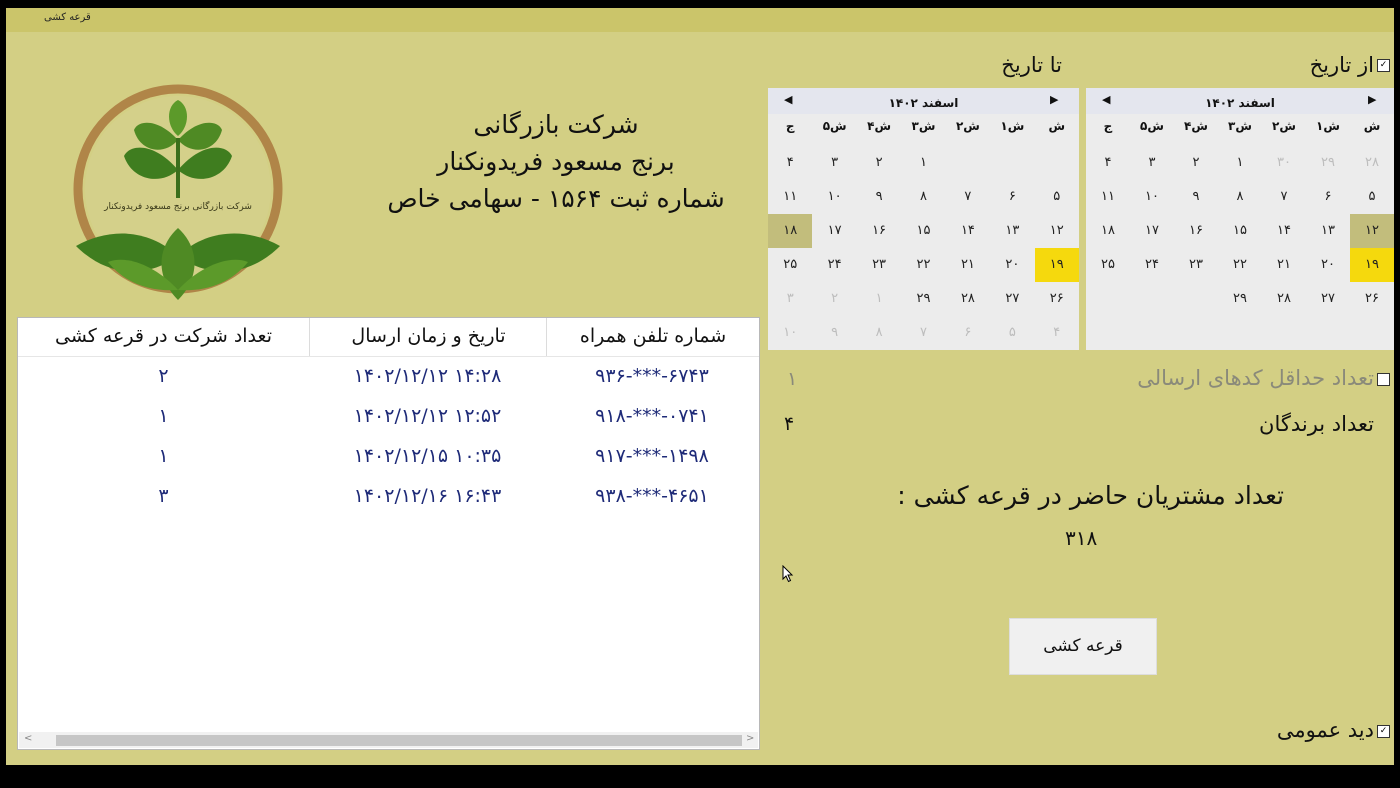 The width and height of the screenshot is (1400, 788). Describe the element at coordinates (428, 337) in the screenshot. I see `column-header-datetime: تاریخ و زمان ارسال` at that location.